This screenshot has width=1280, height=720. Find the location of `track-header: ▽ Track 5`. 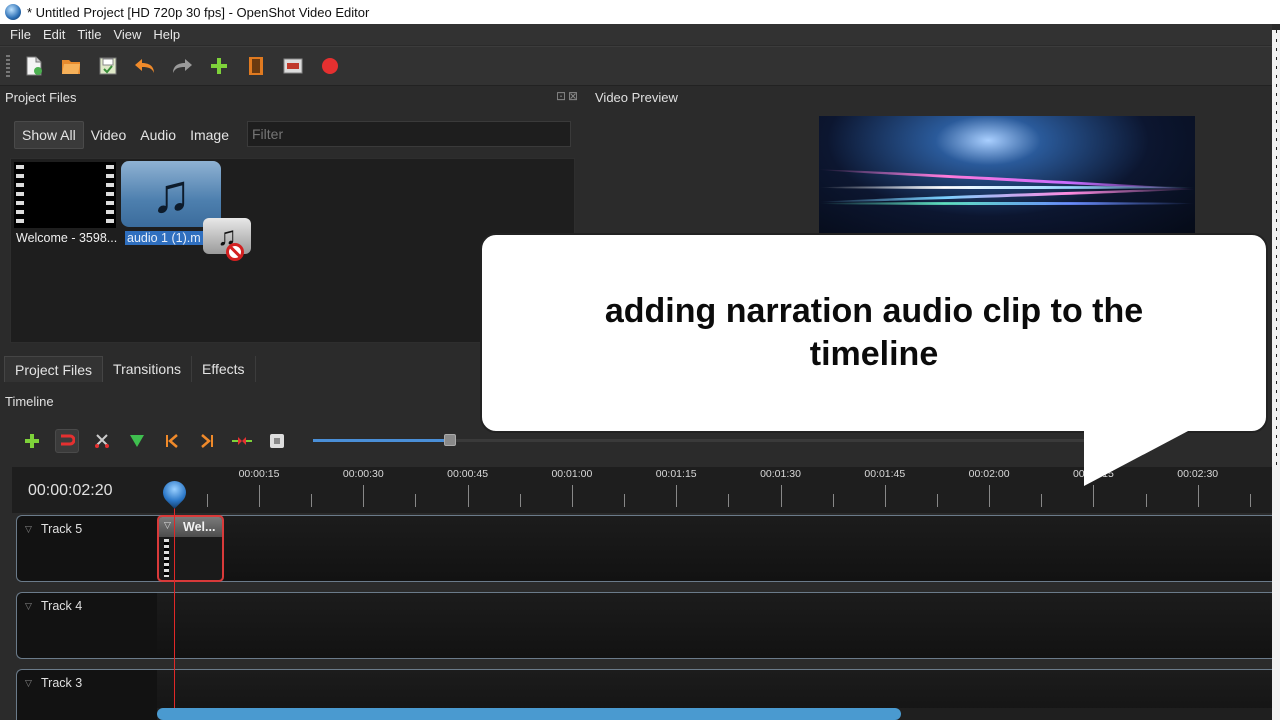

track-header: ▽ Track 5 is located at coordinates (87, 548).